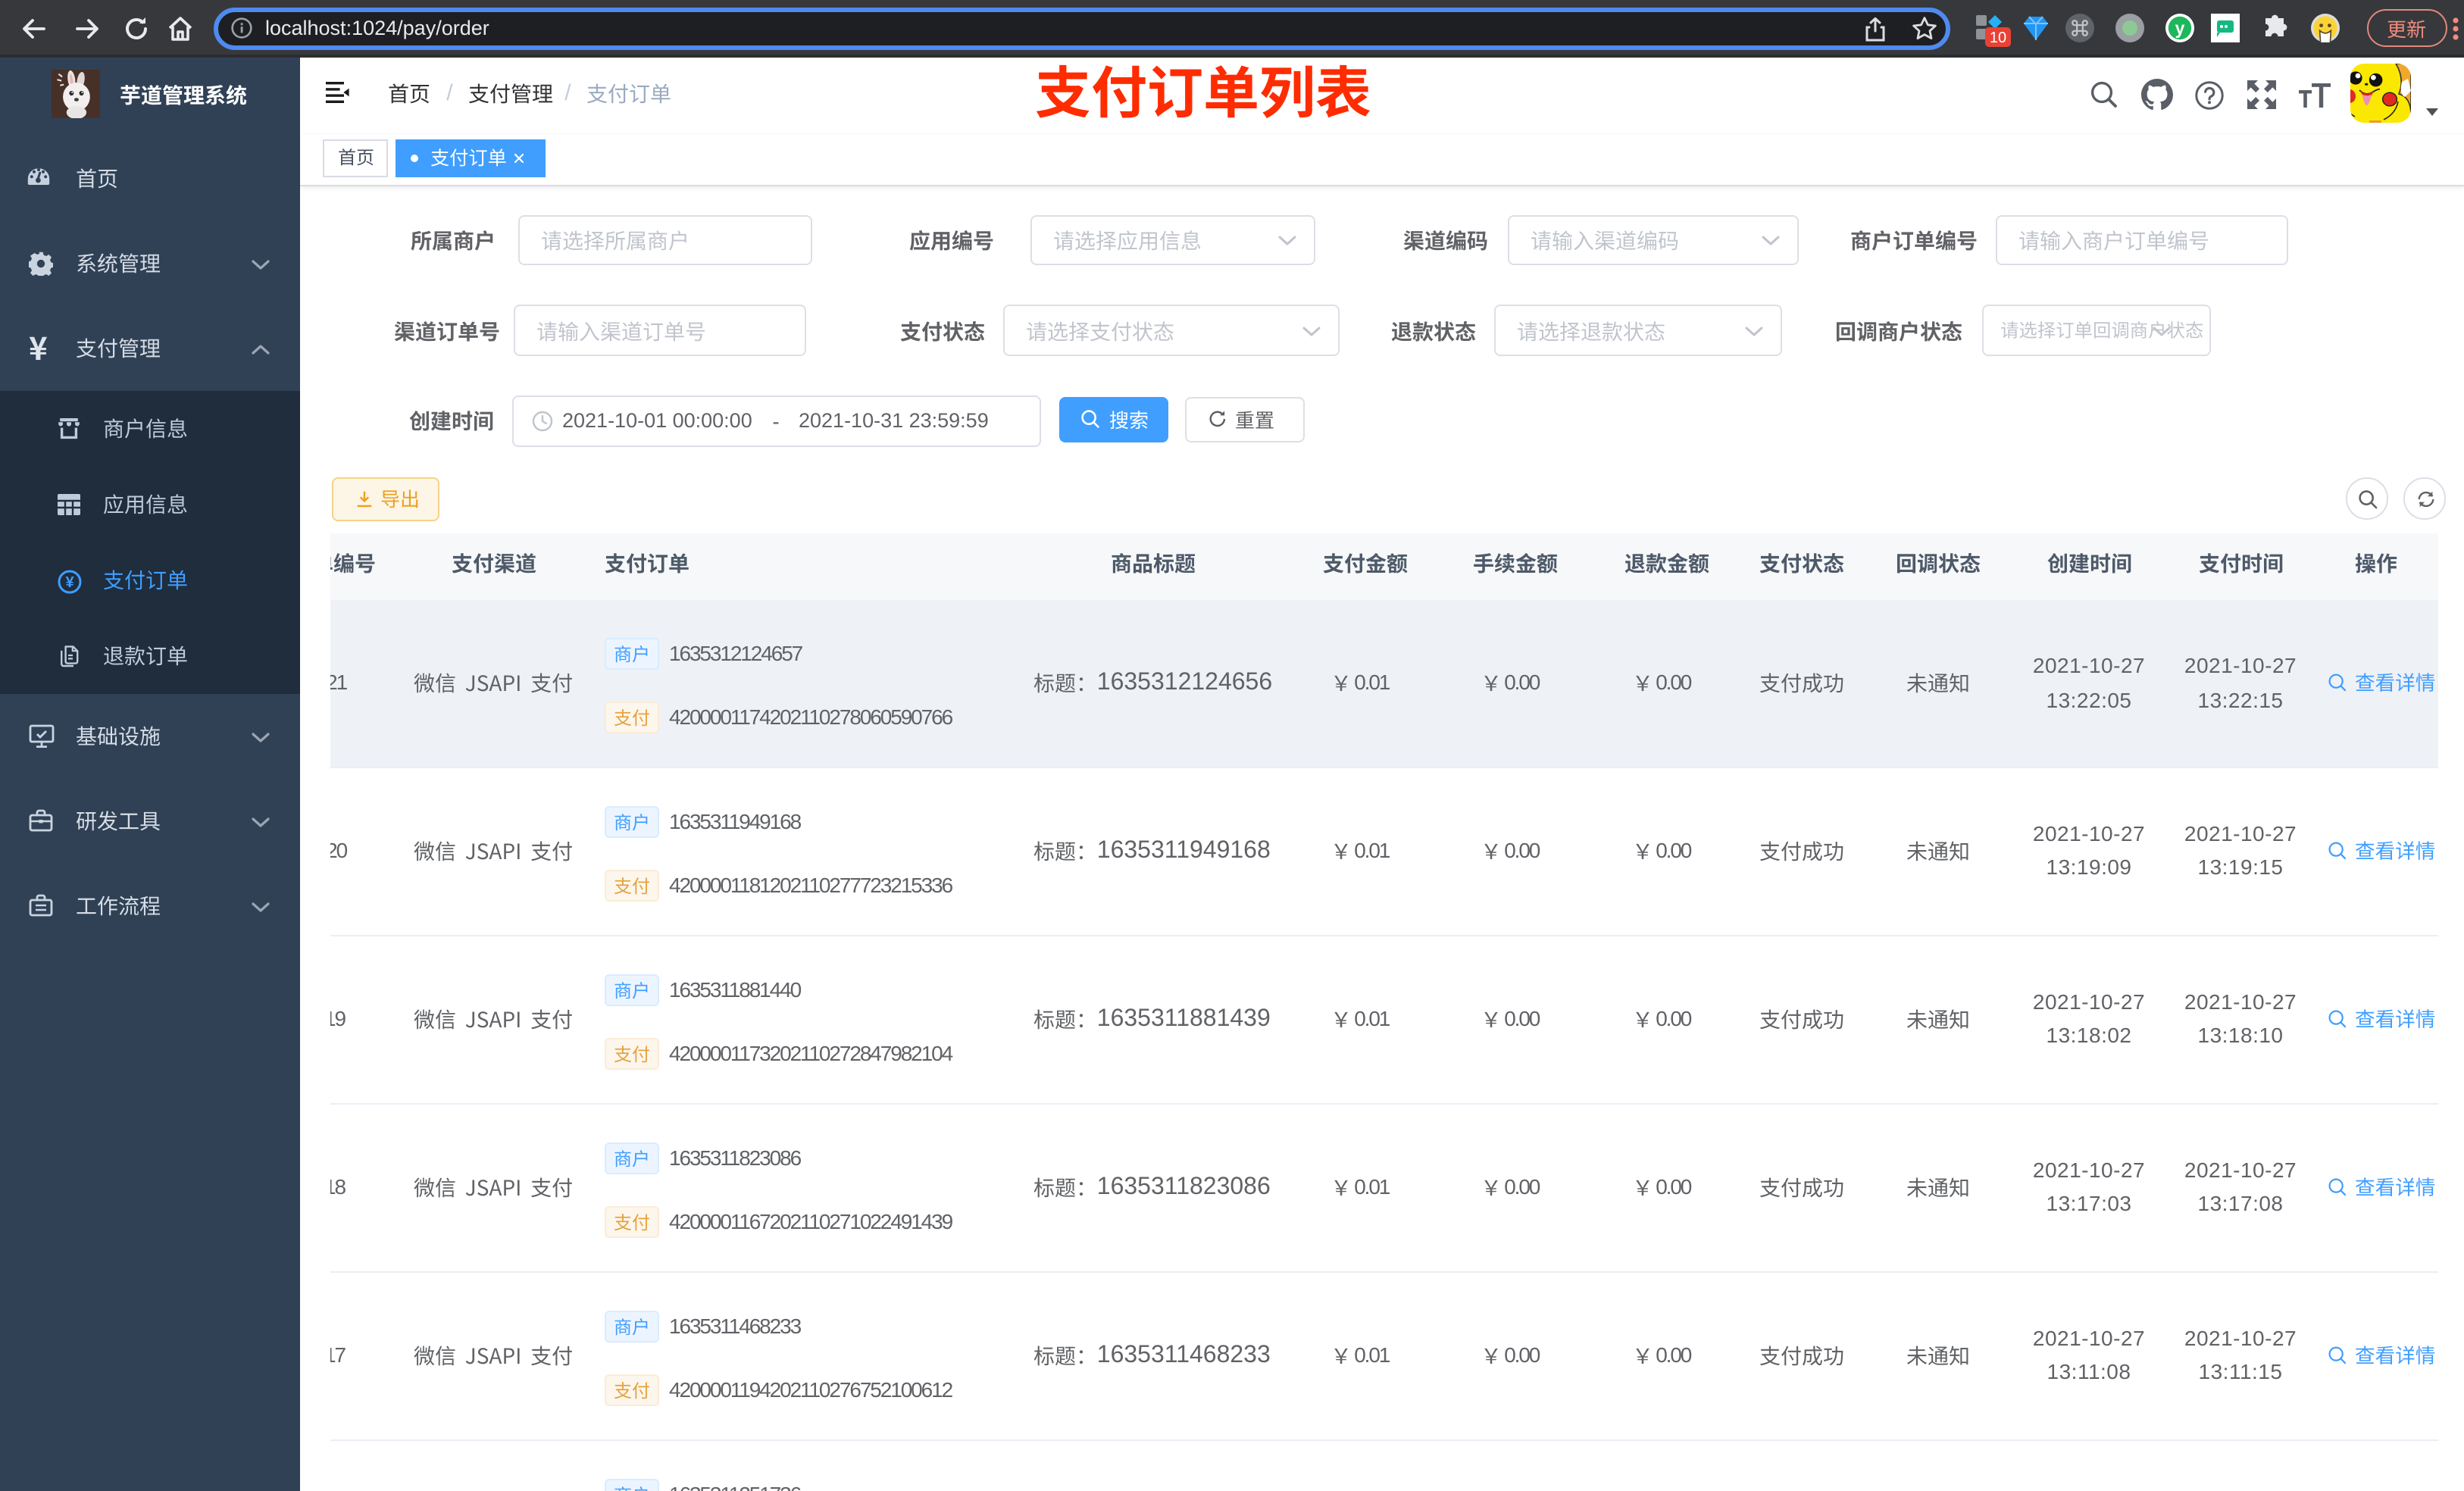 The width and height of the screenshot is (2464, 1491). Describe the element at coordinates (1998, 38) in the screenshot. I see `svg-text: 10` at that location.